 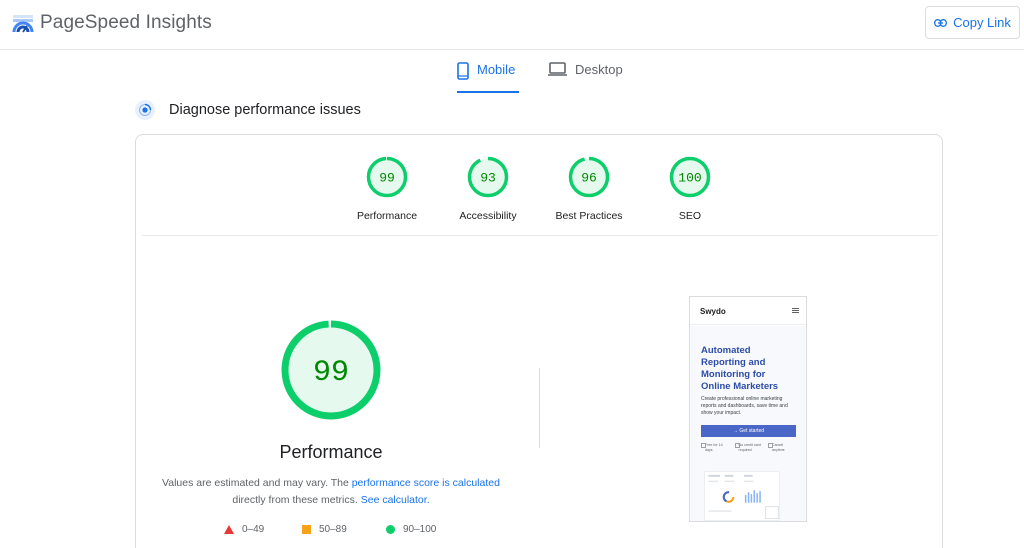 I want to click on score-value: 99, so click(x=387, y=178).